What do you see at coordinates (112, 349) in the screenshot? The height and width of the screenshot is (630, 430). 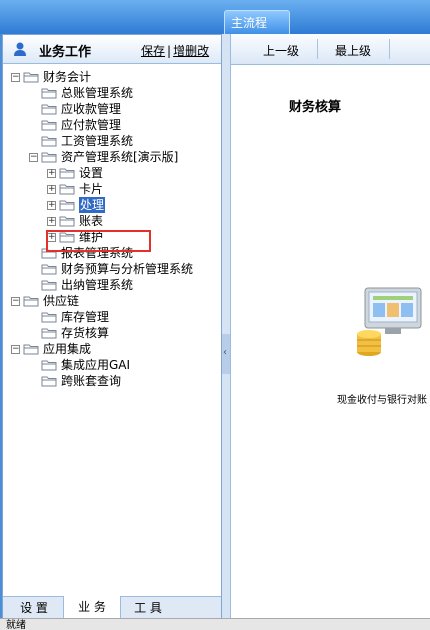 I see `tree-node: − 应用集成` at bounding box center [112, 349].